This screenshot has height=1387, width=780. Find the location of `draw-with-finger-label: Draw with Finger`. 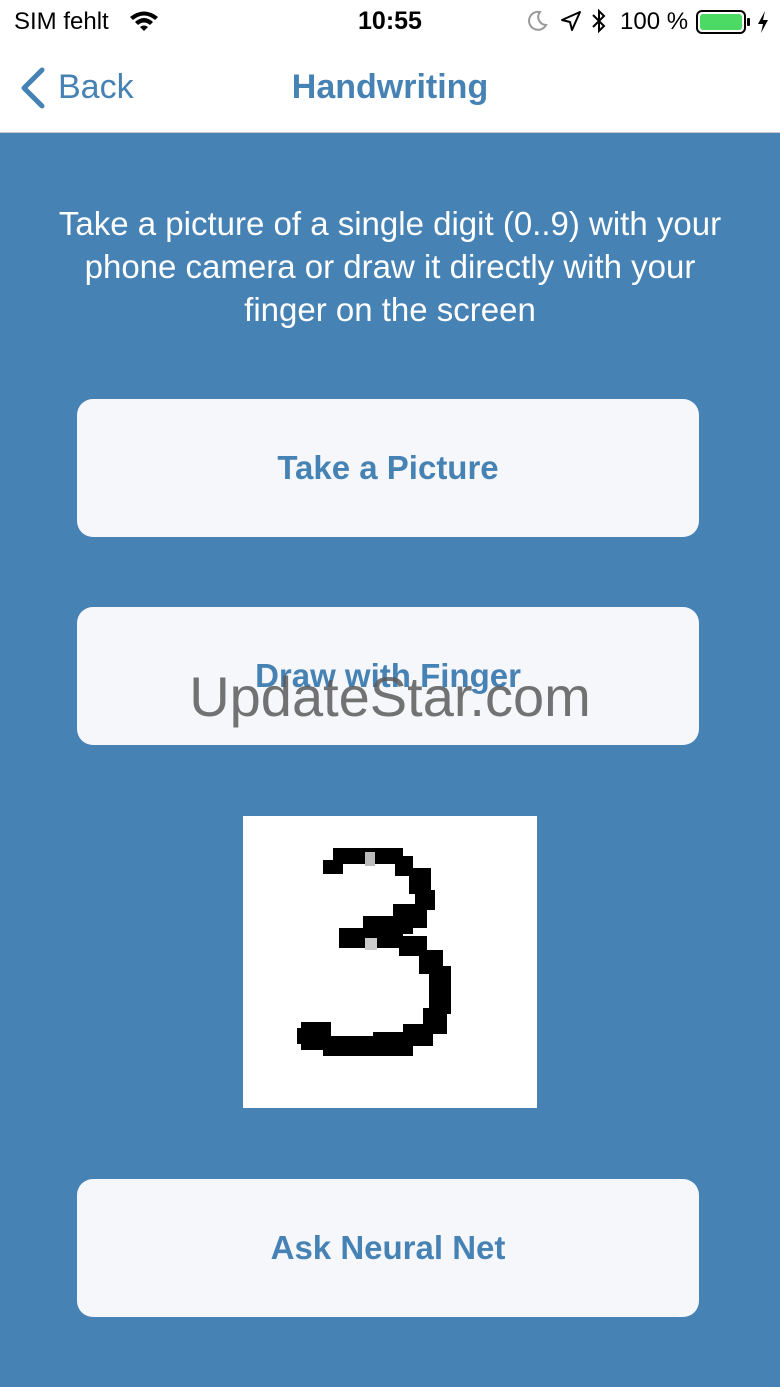

draw-with-finger-label: Draw with Finger is located at coordinates (388, 675).